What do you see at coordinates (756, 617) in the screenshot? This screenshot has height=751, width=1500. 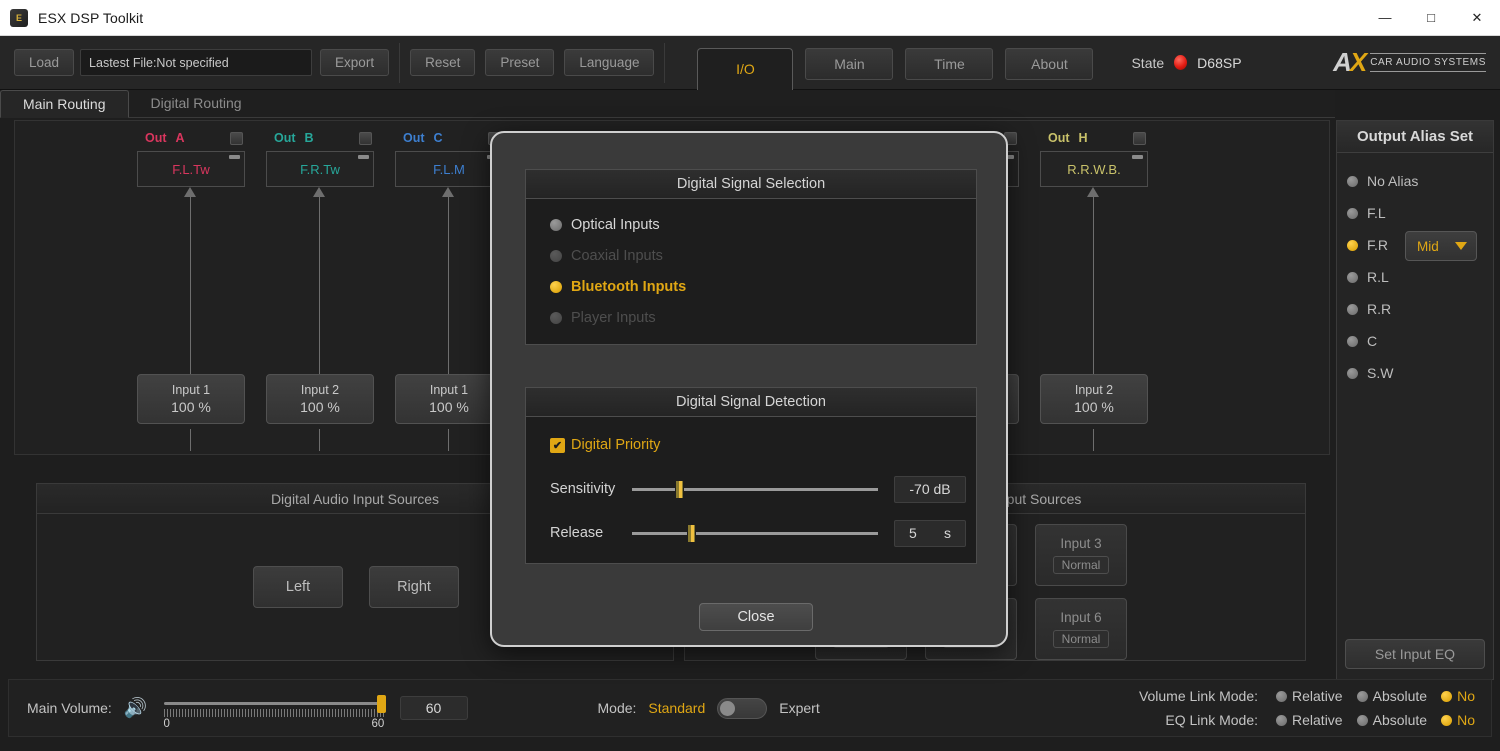 I see `close-button: Close` at bounding box center [756, 617].